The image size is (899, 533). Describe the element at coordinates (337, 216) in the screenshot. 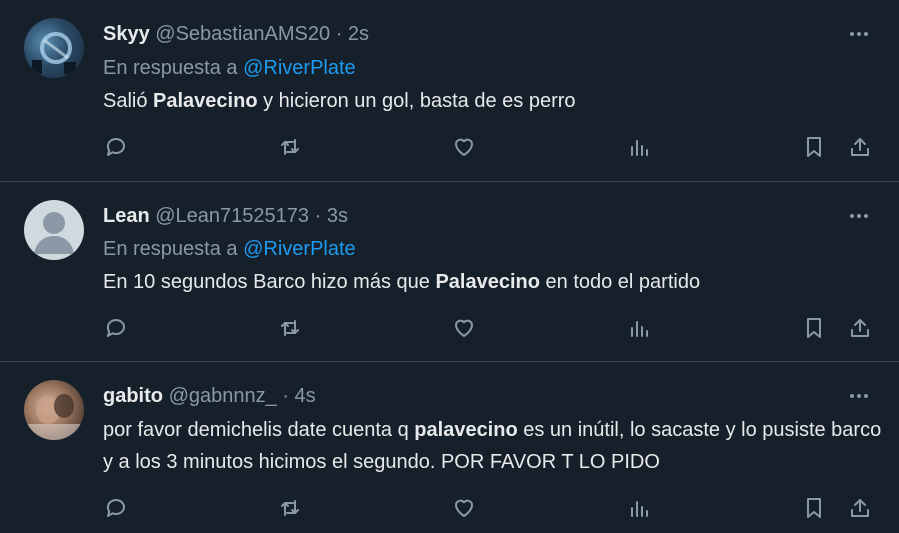

I see `timestamp: 3s` at that location.